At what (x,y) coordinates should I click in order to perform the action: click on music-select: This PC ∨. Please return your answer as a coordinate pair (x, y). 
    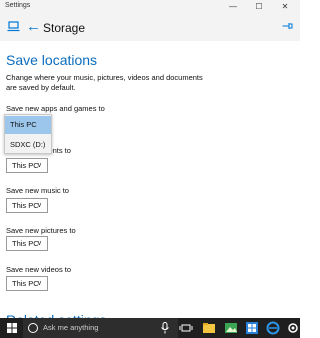
    Looking at the image, I should click on (27, 205).